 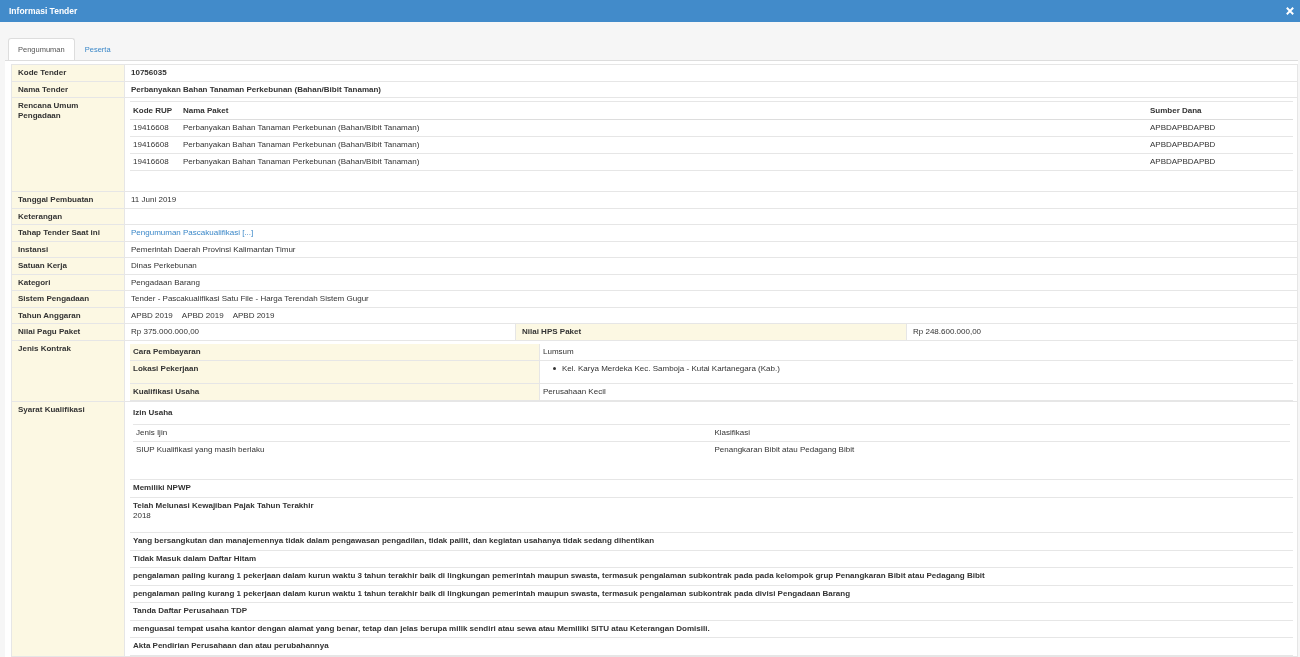 What do you see at coordinates (663, 110) in the screenshot?
I see `column-header: Nama Paket` at bounding box center [663, 110].